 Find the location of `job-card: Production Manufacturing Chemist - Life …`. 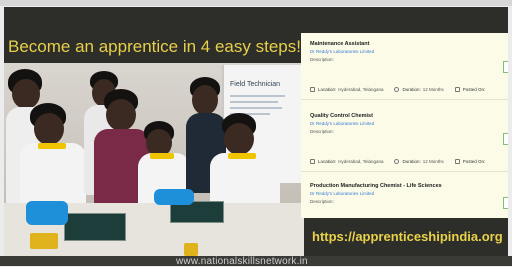

job-card: Production Manufacturing Chemist - Life … is located at coordinates (409, 198).